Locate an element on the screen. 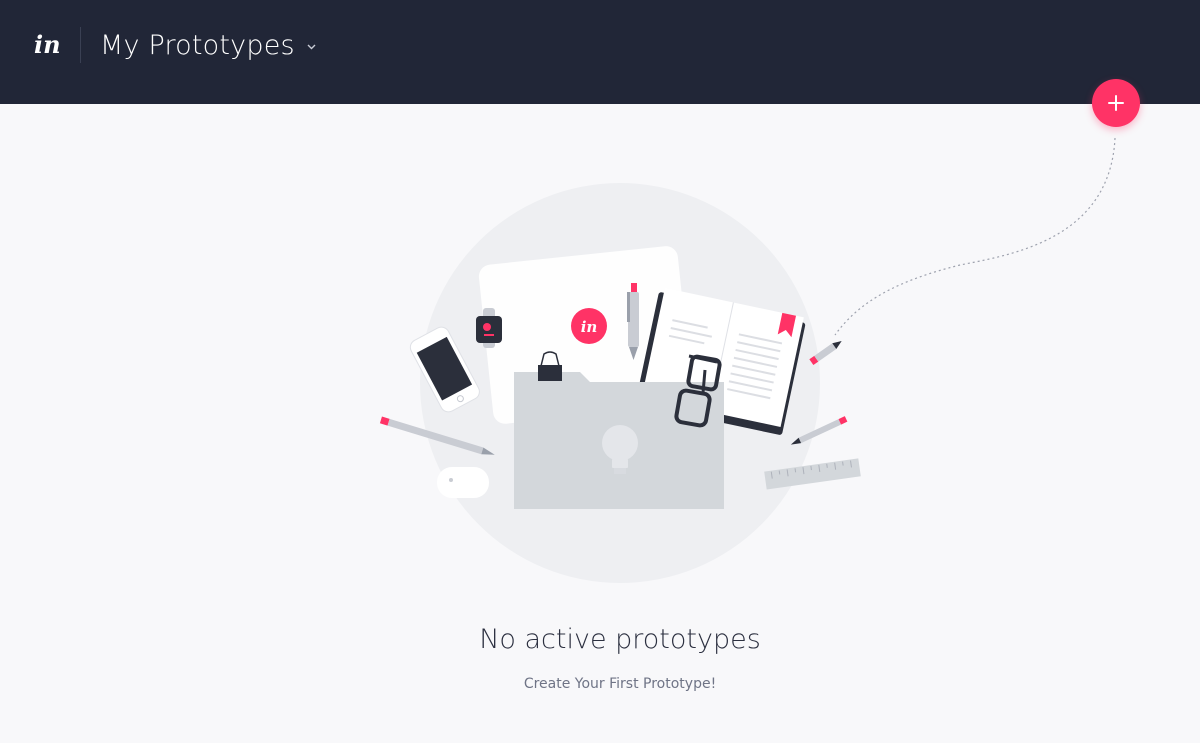  smartwatch-icon is located at coordinates (489, 328).